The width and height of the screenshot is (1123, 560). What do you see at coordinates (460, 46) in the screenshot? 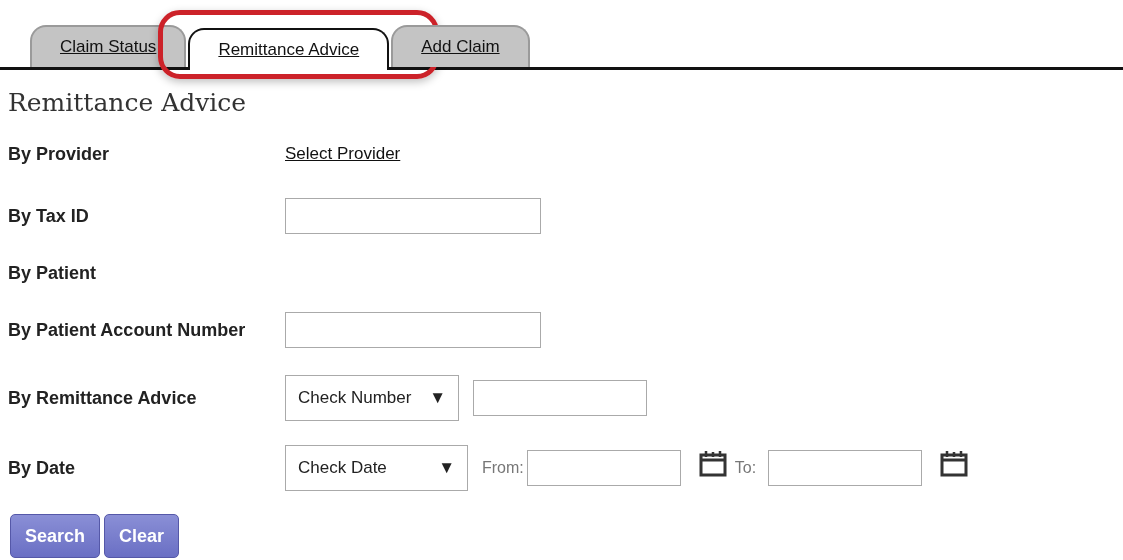
I see `tab: Add Claim` at bounding box center [460, 46].